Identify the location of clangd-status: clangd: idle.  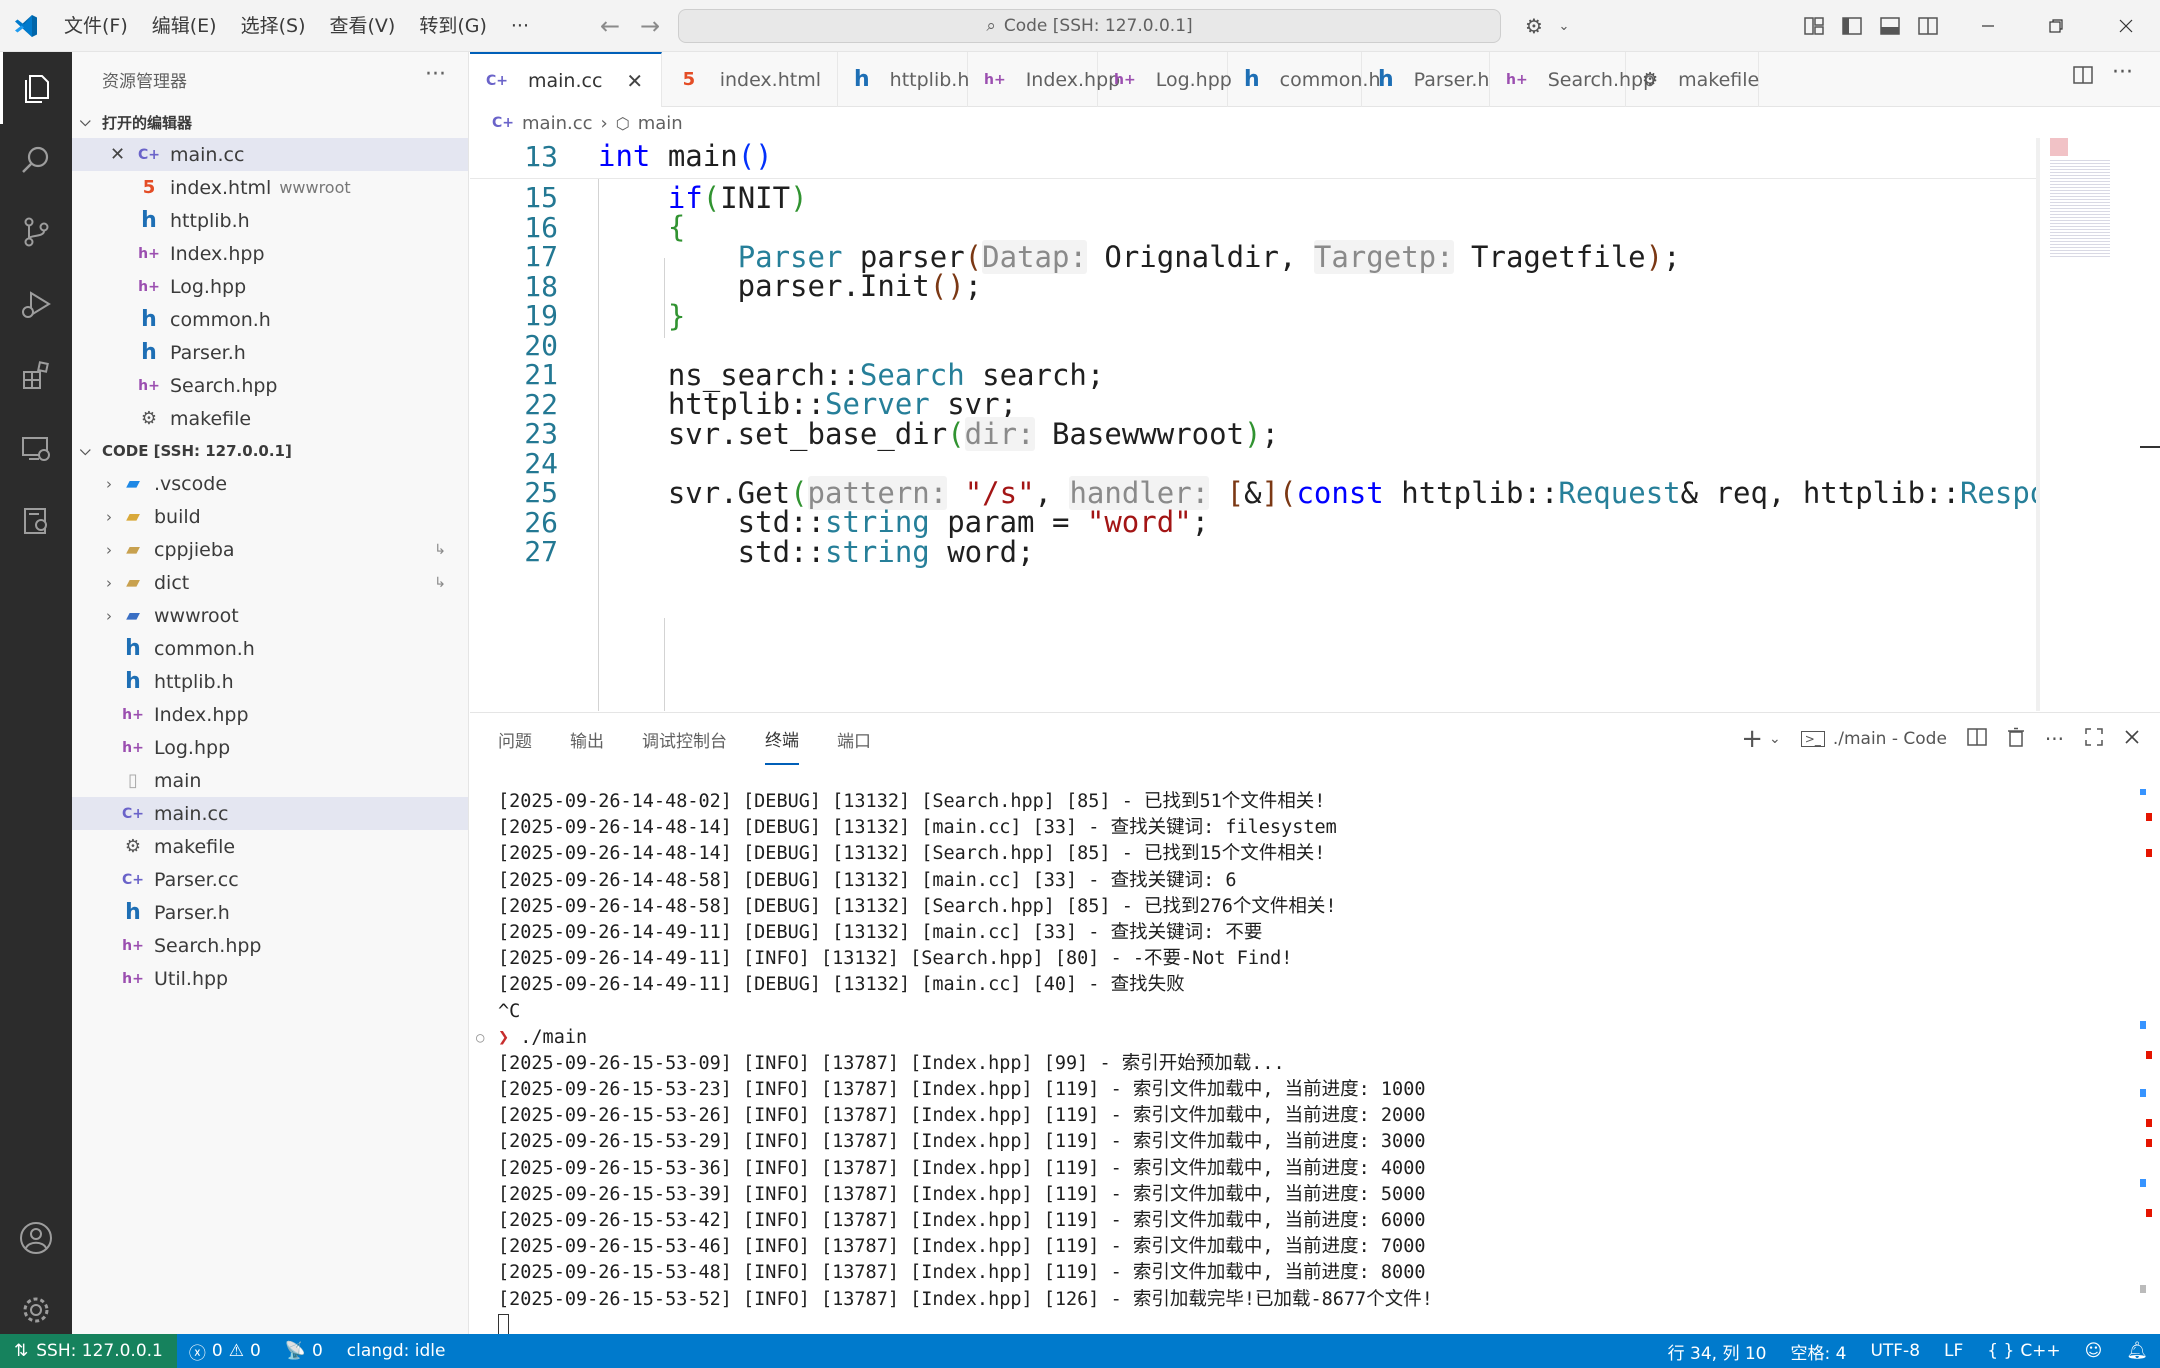
(396, 1351).